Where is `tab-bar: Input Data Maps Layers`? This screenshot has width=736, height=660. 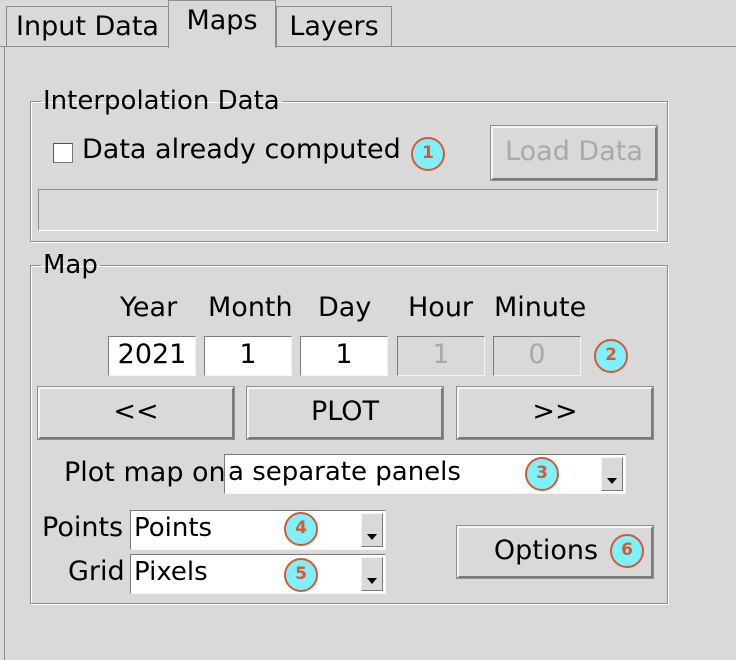 tab-bar: Input Data Maps Layers is located at coordinates (368, 24).